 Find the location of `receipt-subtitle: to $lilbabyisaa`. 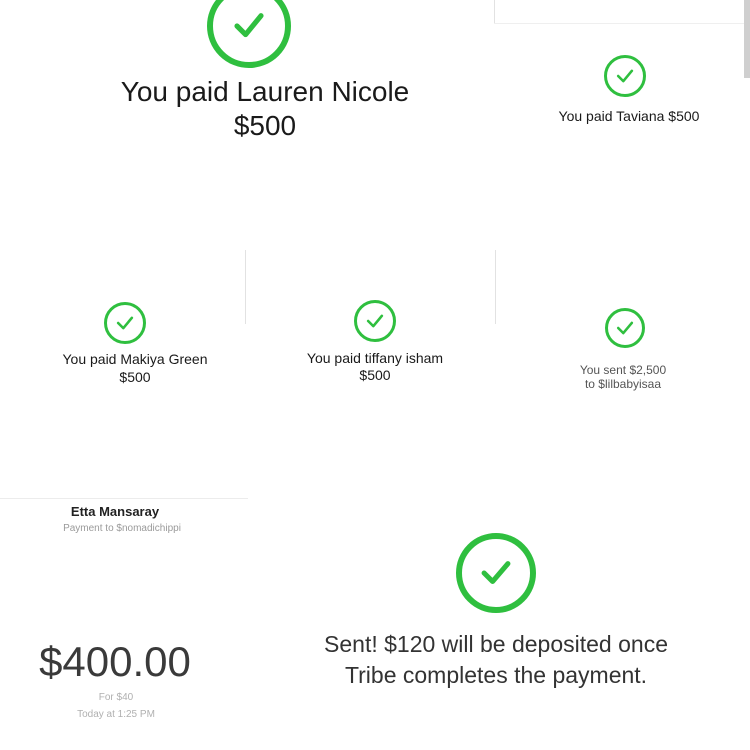

receipt-subtitle: to $lilbabyisaa is located at coordinates (623, 384).